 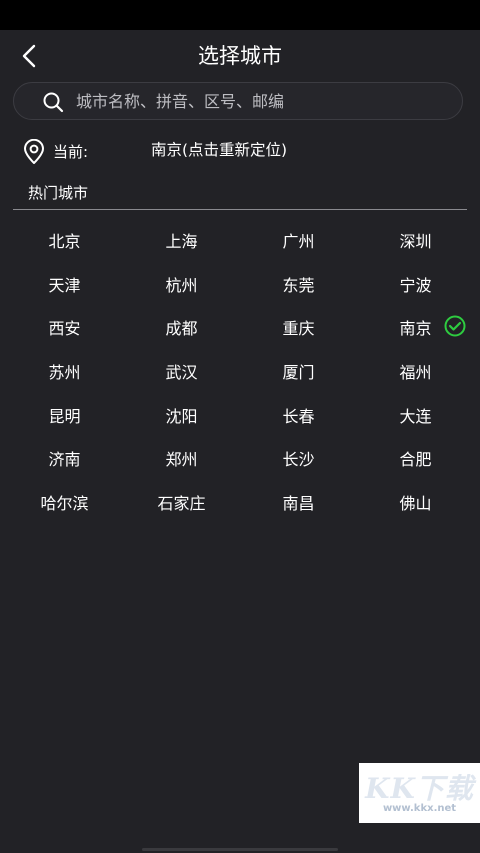 I want to click on city-item: 济南, so click(x=64, y=458).